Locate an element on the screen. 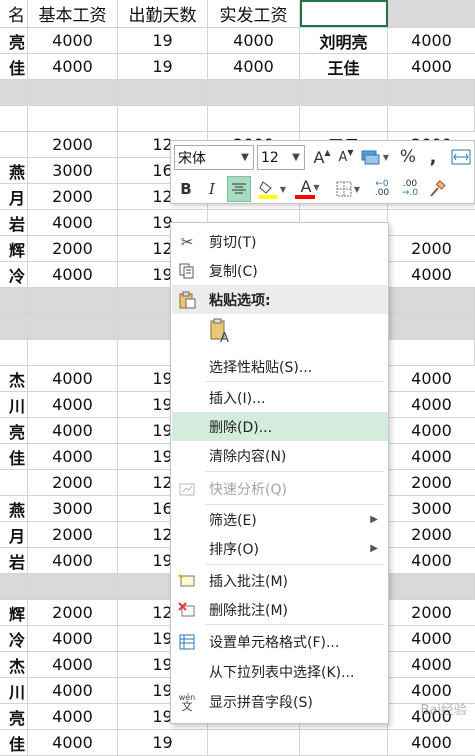  increase-decimal-button: ←0.00 is located at coordinates (382, 189).